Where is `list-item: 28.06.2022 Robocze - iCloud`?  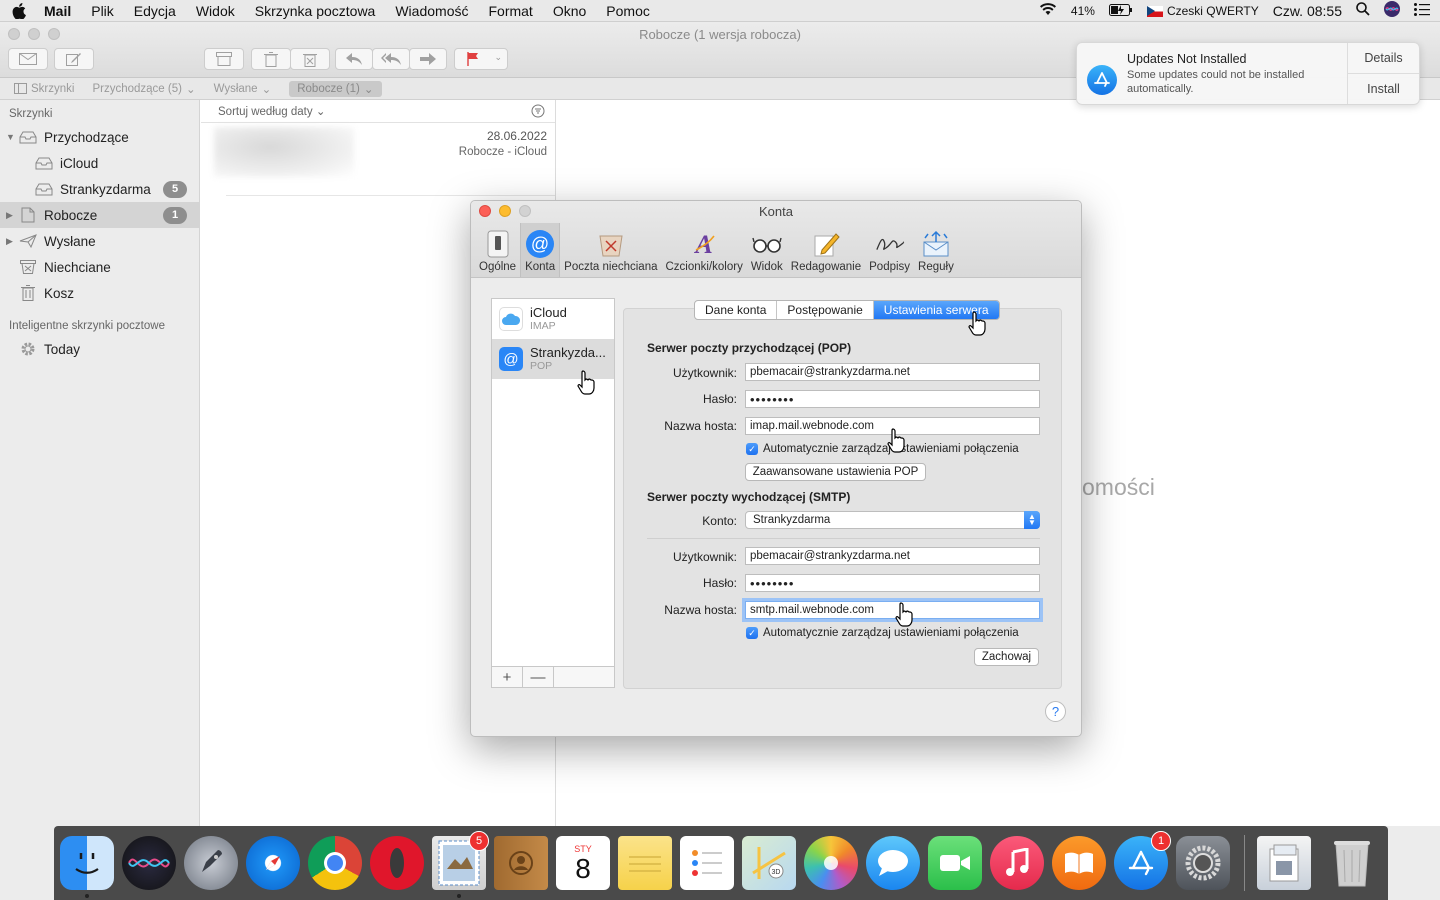 list-item: 28.06.2022 Robocze - iCloud is located at coordinates (384, 159).